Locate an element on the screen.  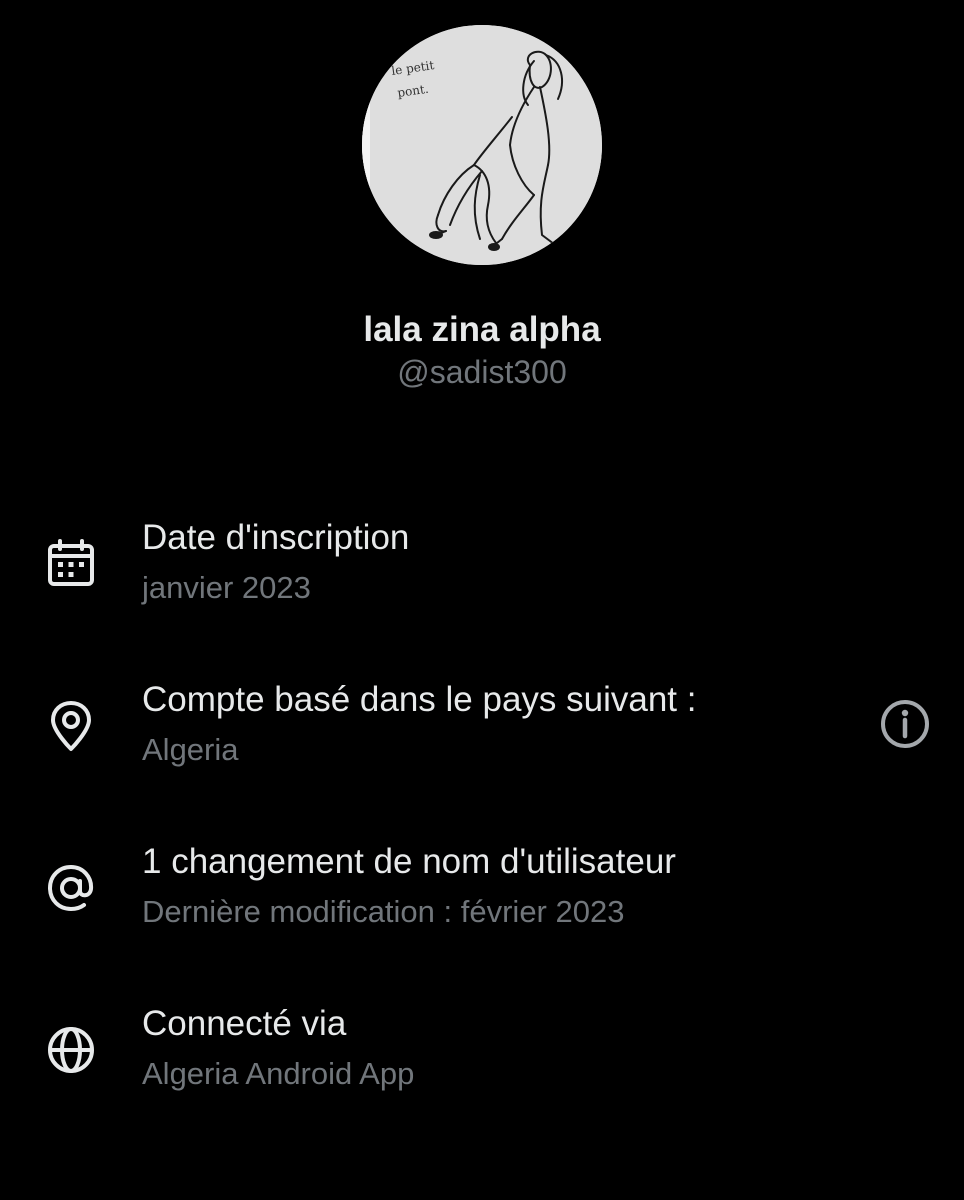
globe-icon is located at coordinates (71, 1050).